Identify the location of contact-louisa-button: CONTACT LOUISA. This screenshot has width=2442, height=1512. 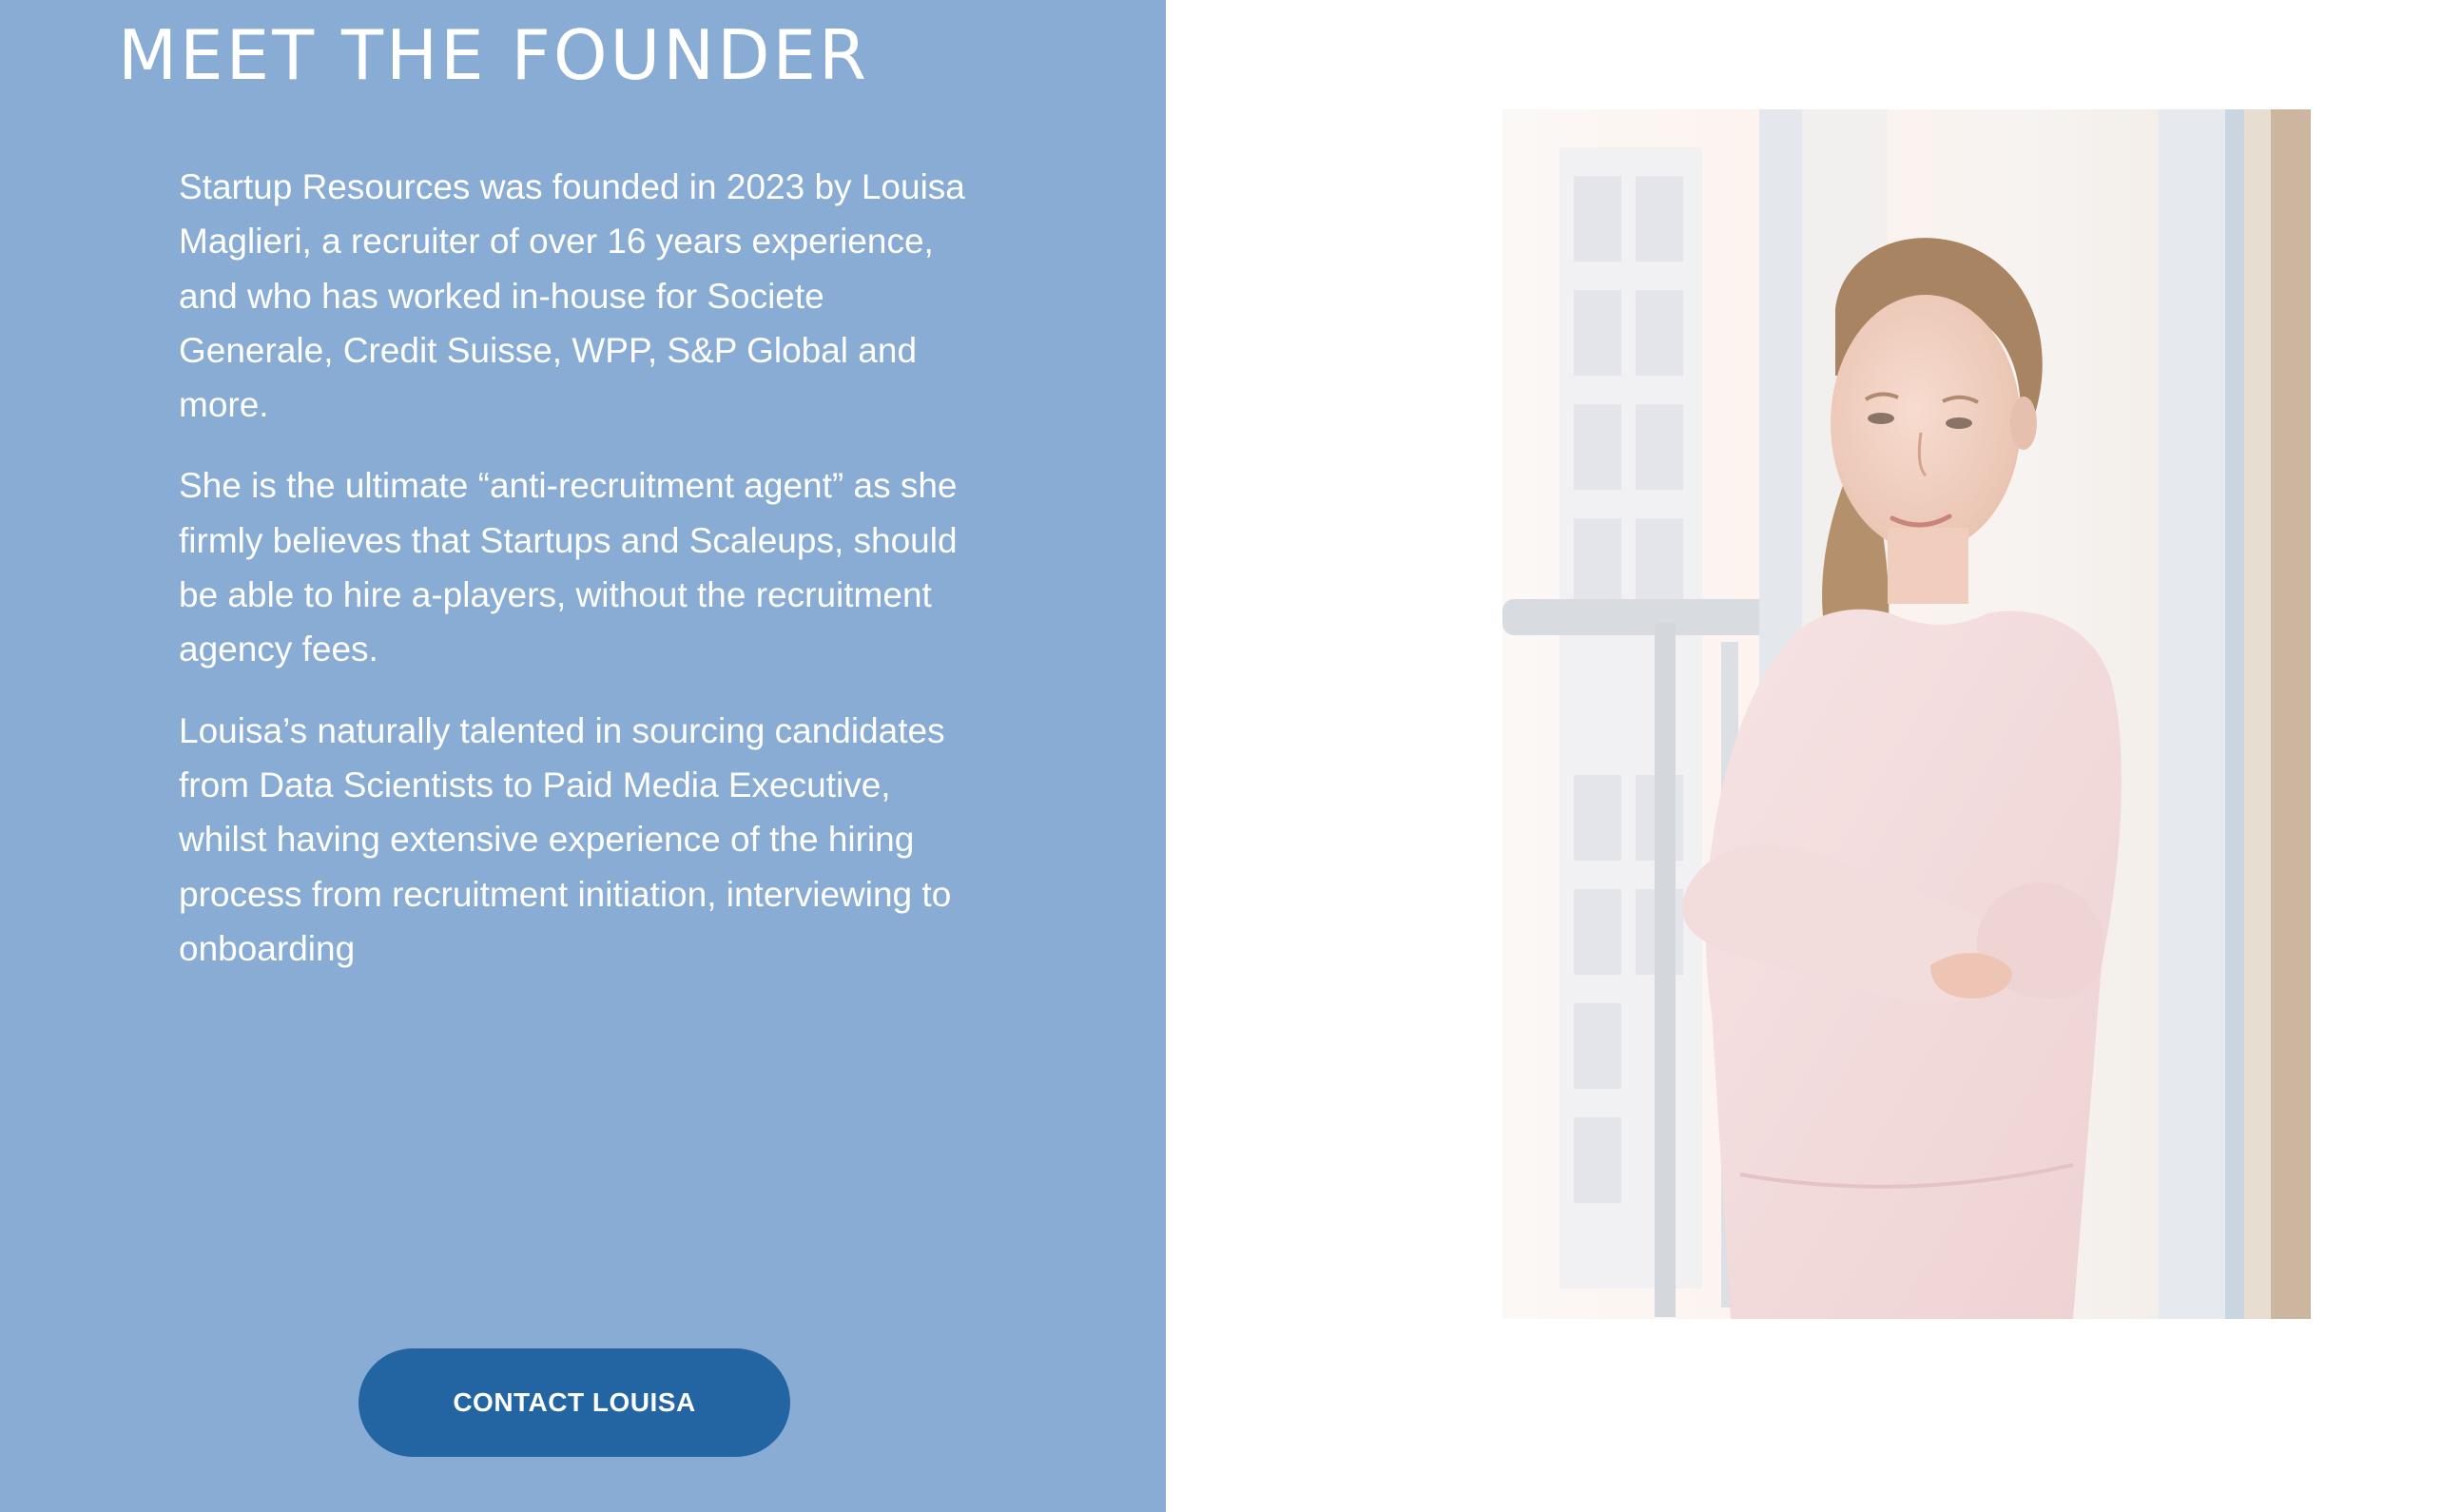
(574, 1403).